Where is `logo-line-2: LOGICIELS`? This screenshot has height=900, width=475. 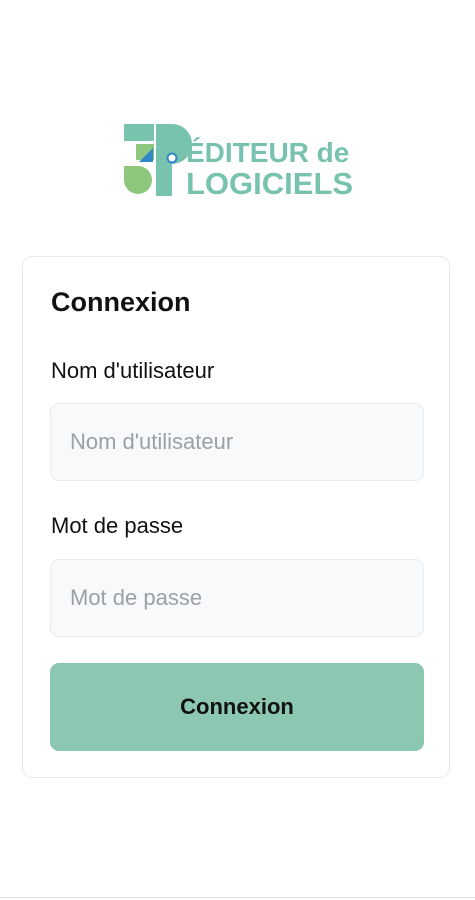
logo-line-2: LOGICIELS is located at coordinates (269, 183).